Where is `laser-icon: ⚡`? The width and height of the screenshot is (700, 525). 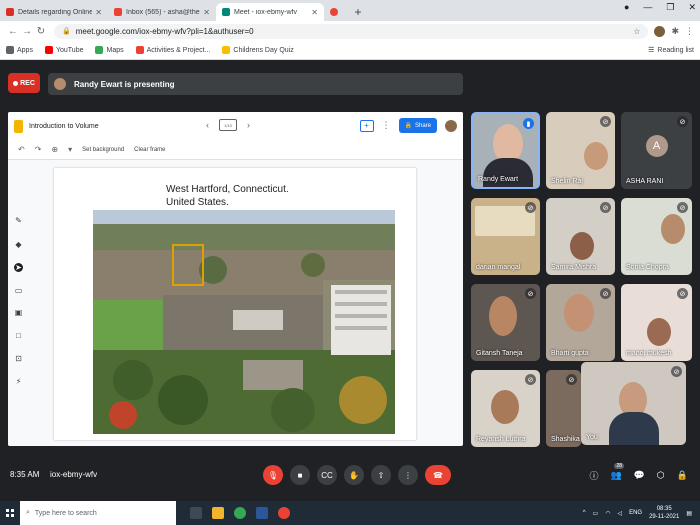
laser-icon: ⚡ is located at coordinates (18, 381).